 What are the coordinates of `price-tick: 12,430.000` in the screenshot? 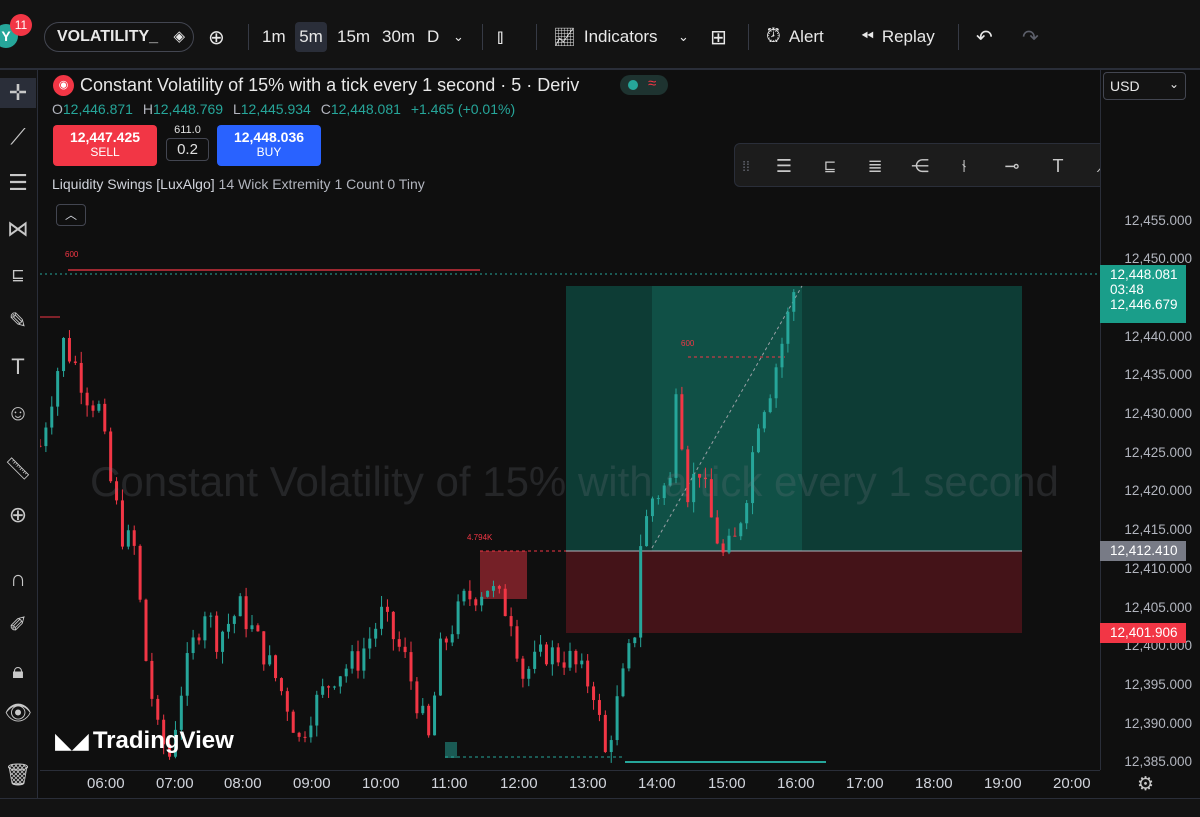 It's located at (1158, 413).